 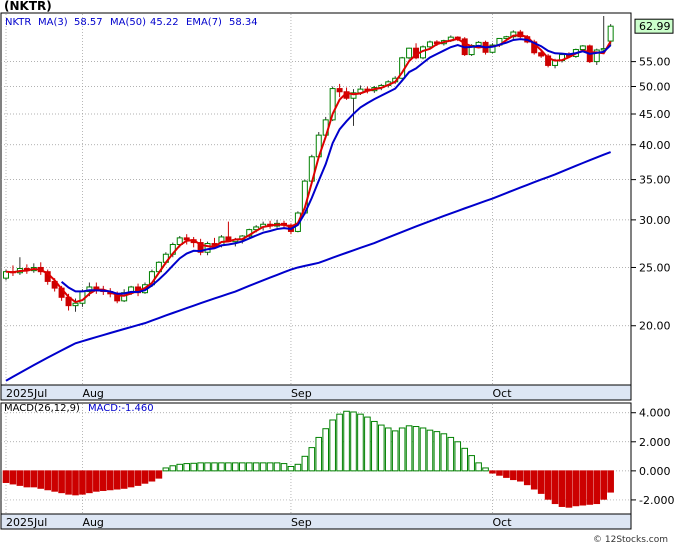 I want to click on legend-ma50-value: 45.22, so click(x=164, y=22).